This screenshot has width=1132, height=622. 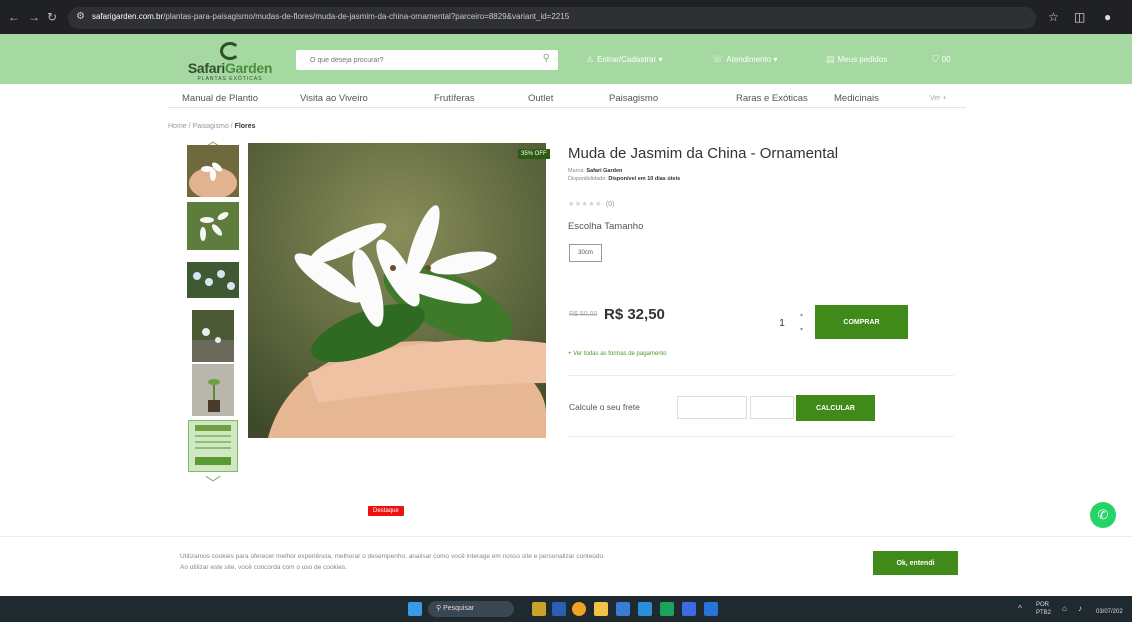 What do you see at coordinates (230, 51) in the screenshot?
I see `logo-icon` at bounding box center [230, 51].